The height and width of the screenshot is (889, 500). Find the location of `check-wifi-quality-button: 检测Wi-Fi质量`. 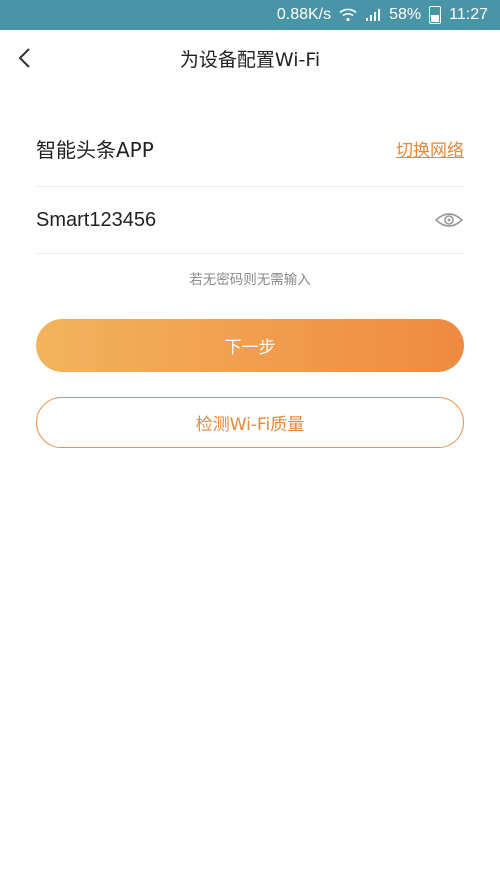

check-wifi-quality-button: 检测Wi-Fi质量 is located at coordinates (250, 422).